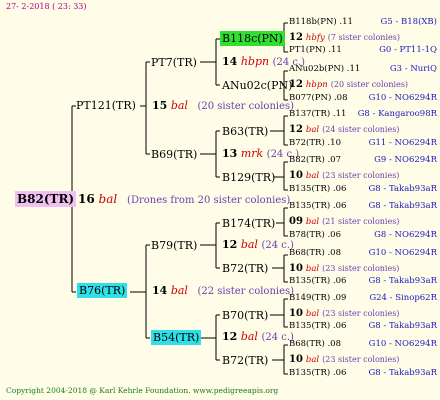  What do you see at coordinates (255, 61) in the screenshot?
I see `gen3-note-1: hbpn` at bounding box center [255, 61].